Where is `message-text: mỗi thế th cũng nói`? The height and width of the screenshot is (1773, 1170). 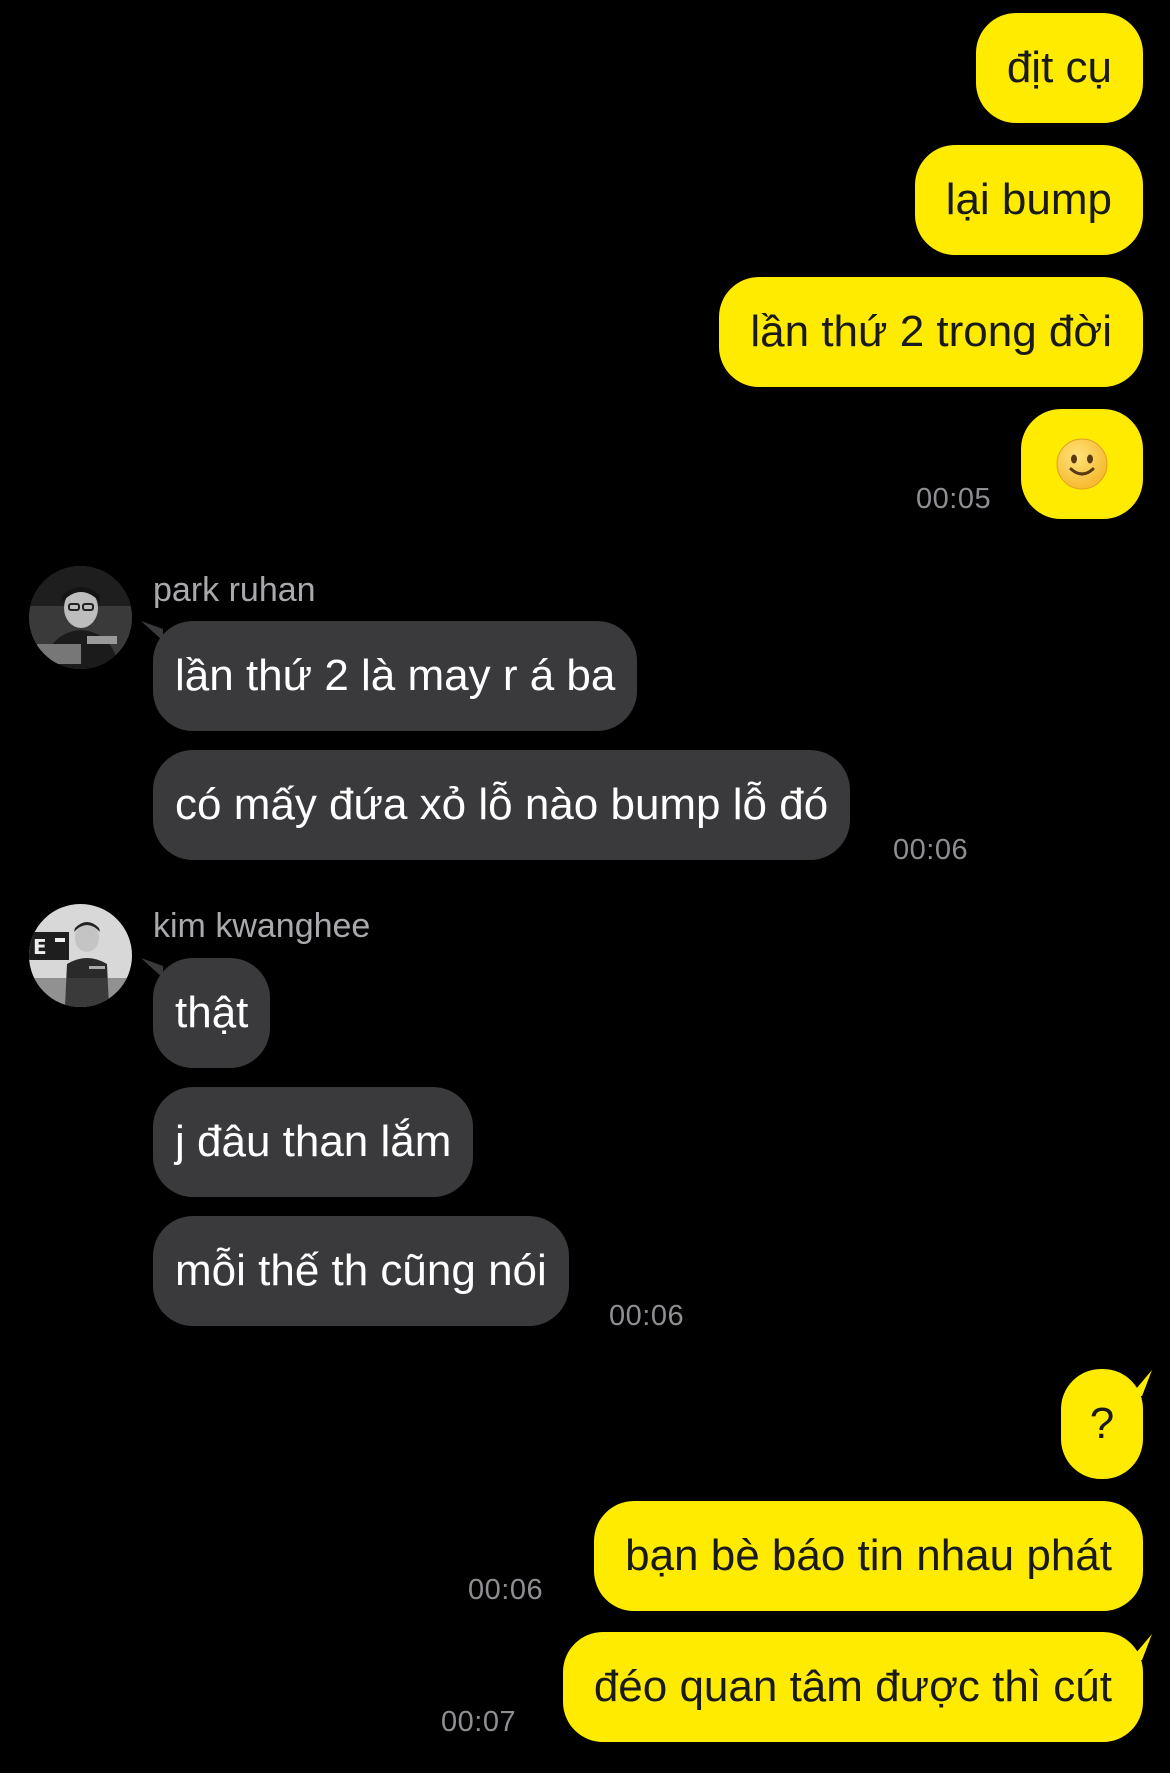
message-text: mỗi thế th cũng nói is located at coordinates (361, 1270).